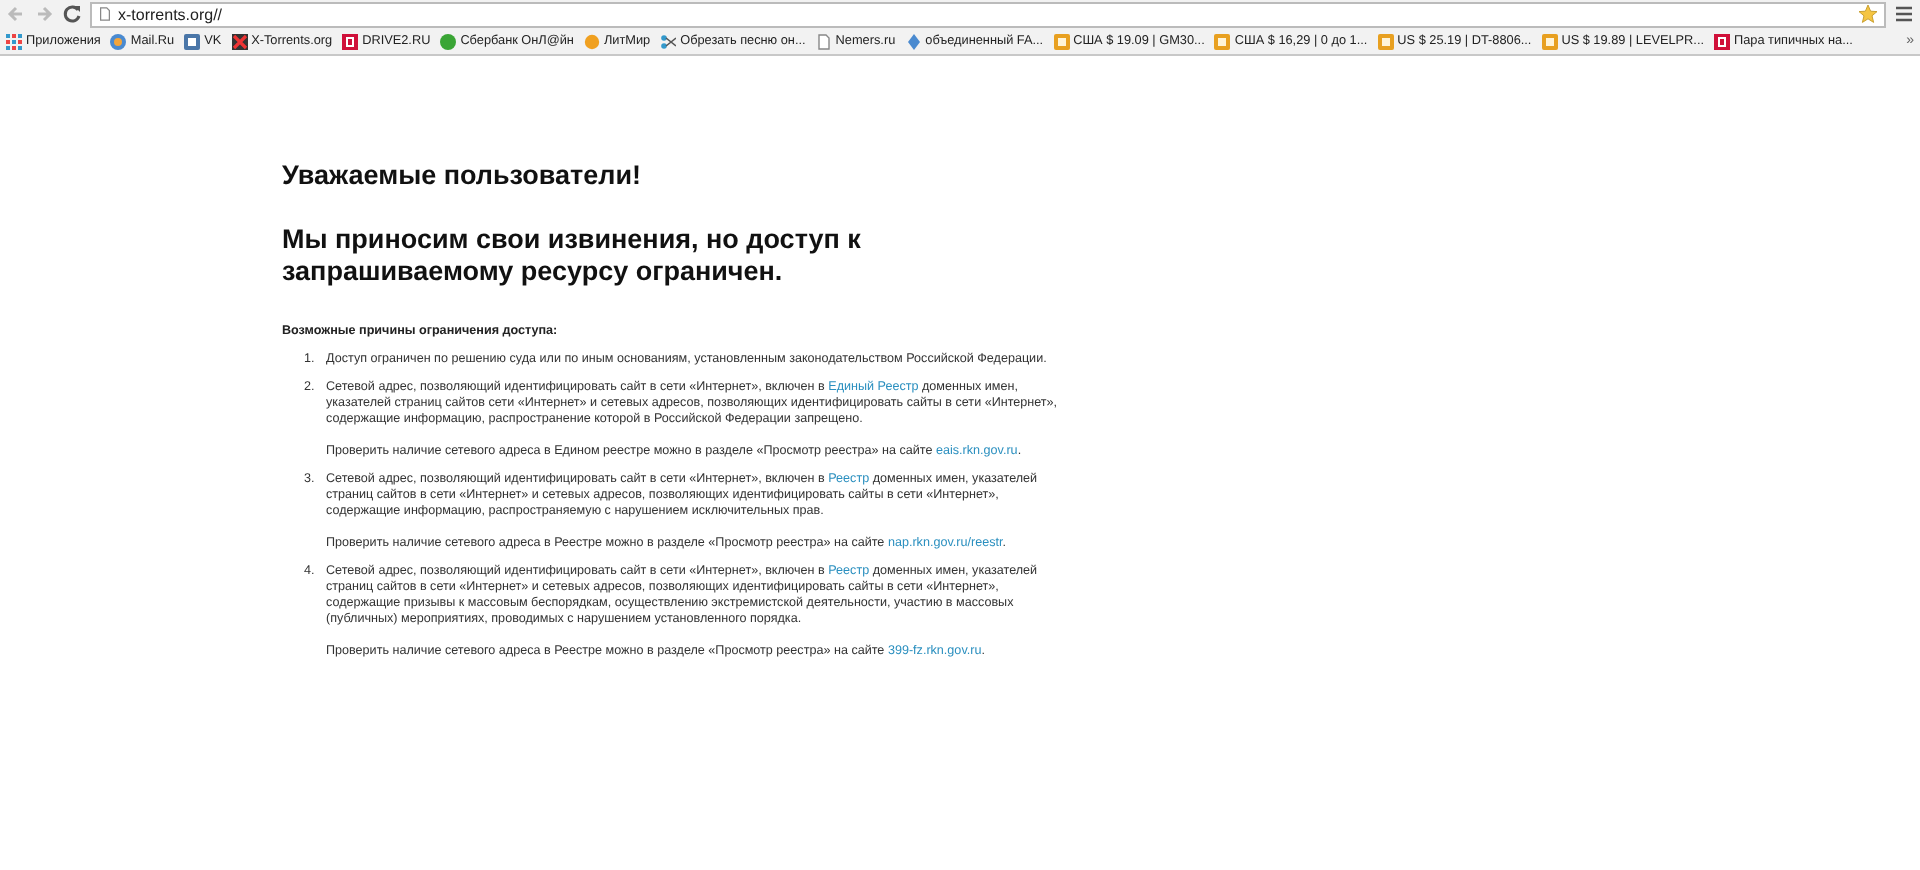  What do you see at coordinates (572, 256) in the screenshot?
I see `message-heading: Мы приносим свои извинения, но доступ к запрашиваемому ресурсу ограничен.` at bounding box center [572, 256].